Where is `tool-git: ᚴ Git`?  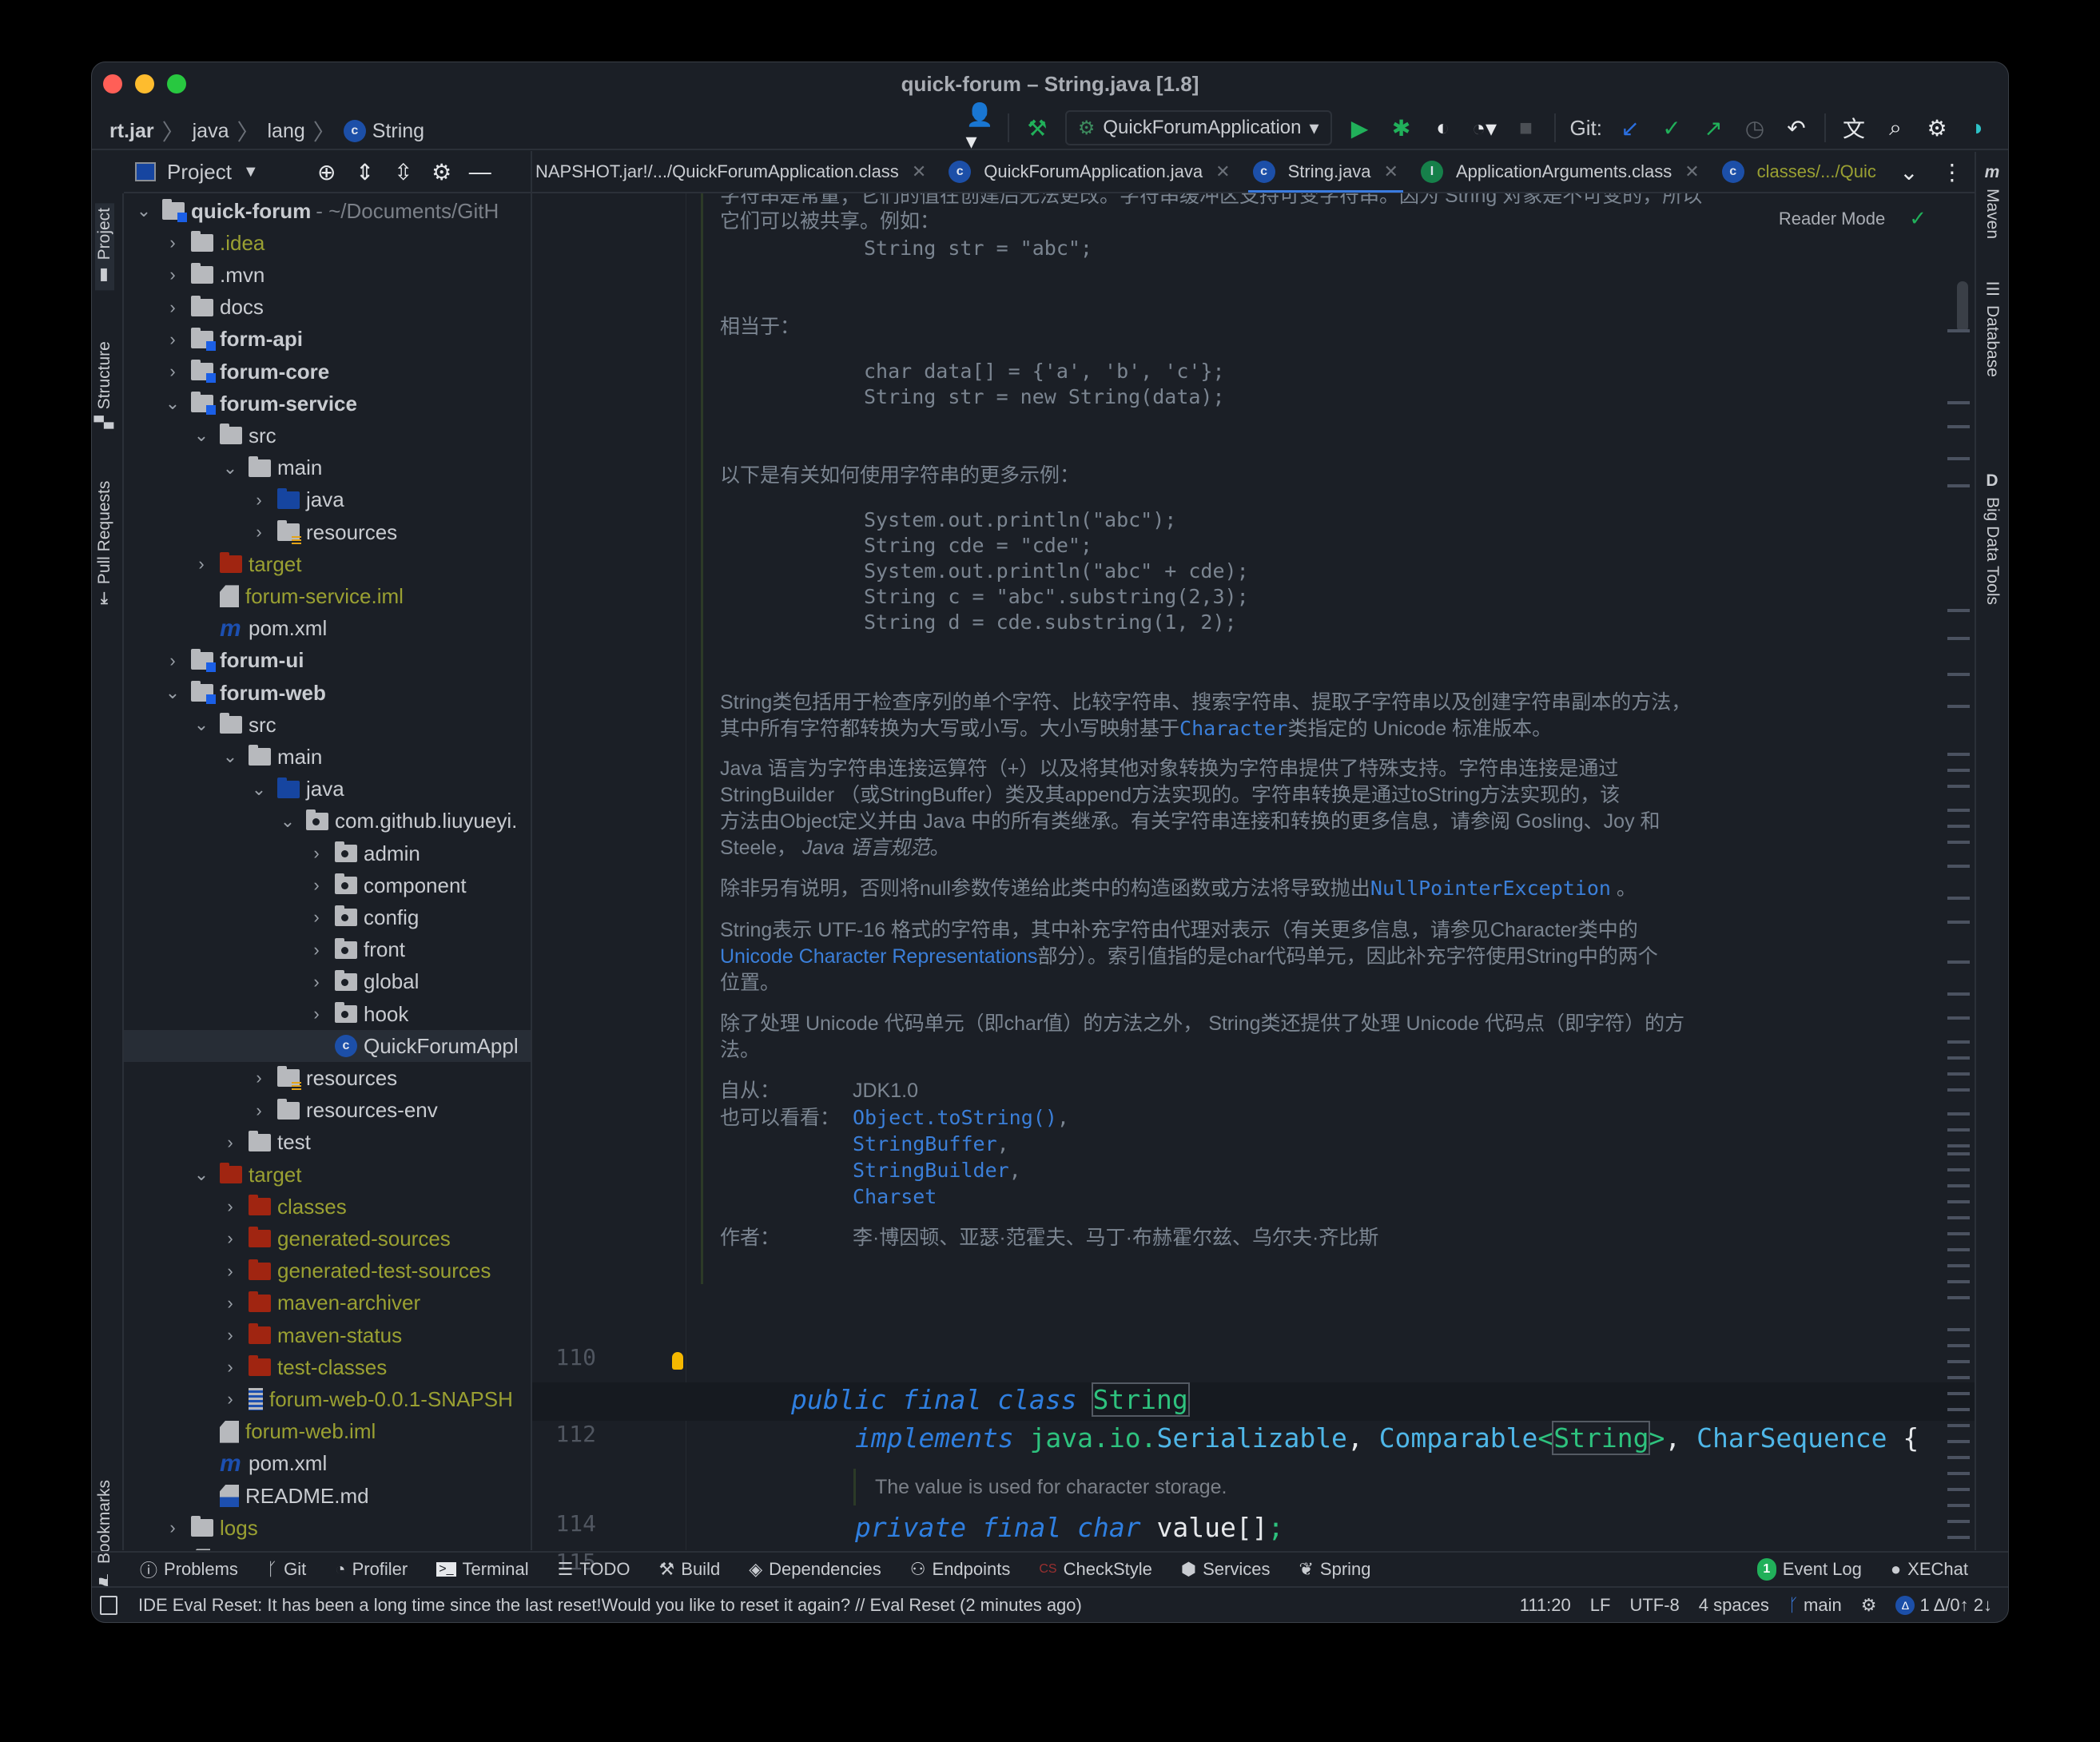 tool-git: ᚴ Git is located at coordinates (286, 1570).